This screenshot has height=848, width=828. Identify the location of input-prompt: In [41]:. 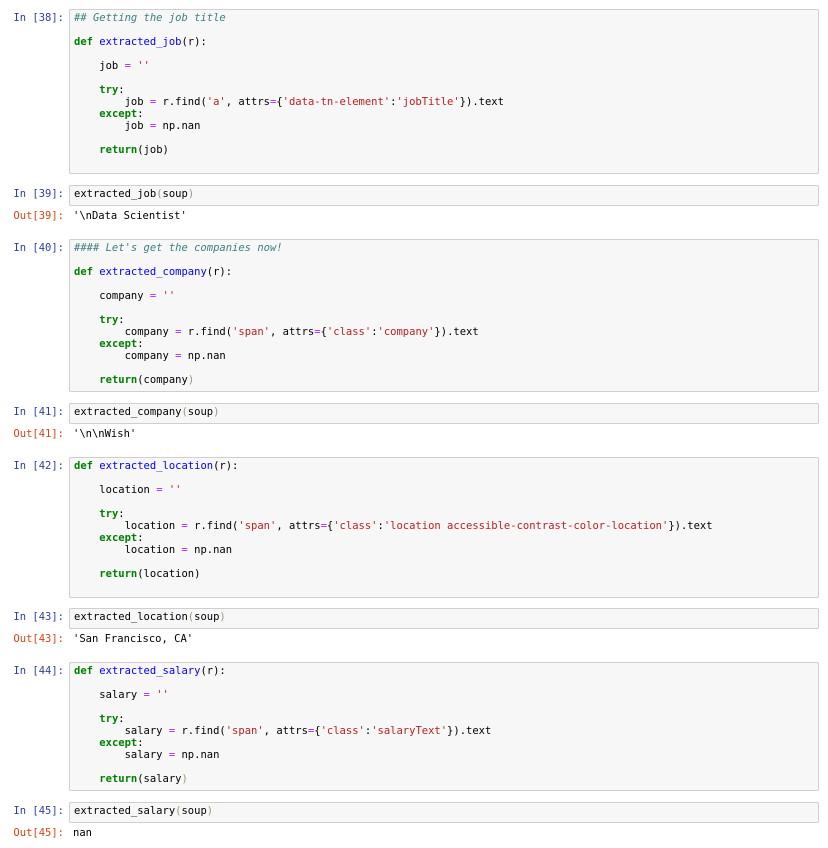
(38, 412).